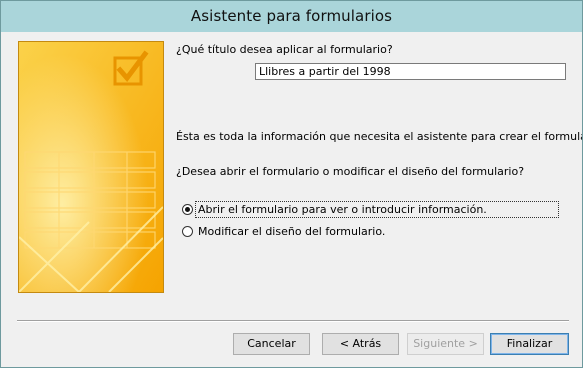 This screenshot has height=368, width=583. I want to click on form-title-input: Llibres a partir del 1998, so click(410, 71).